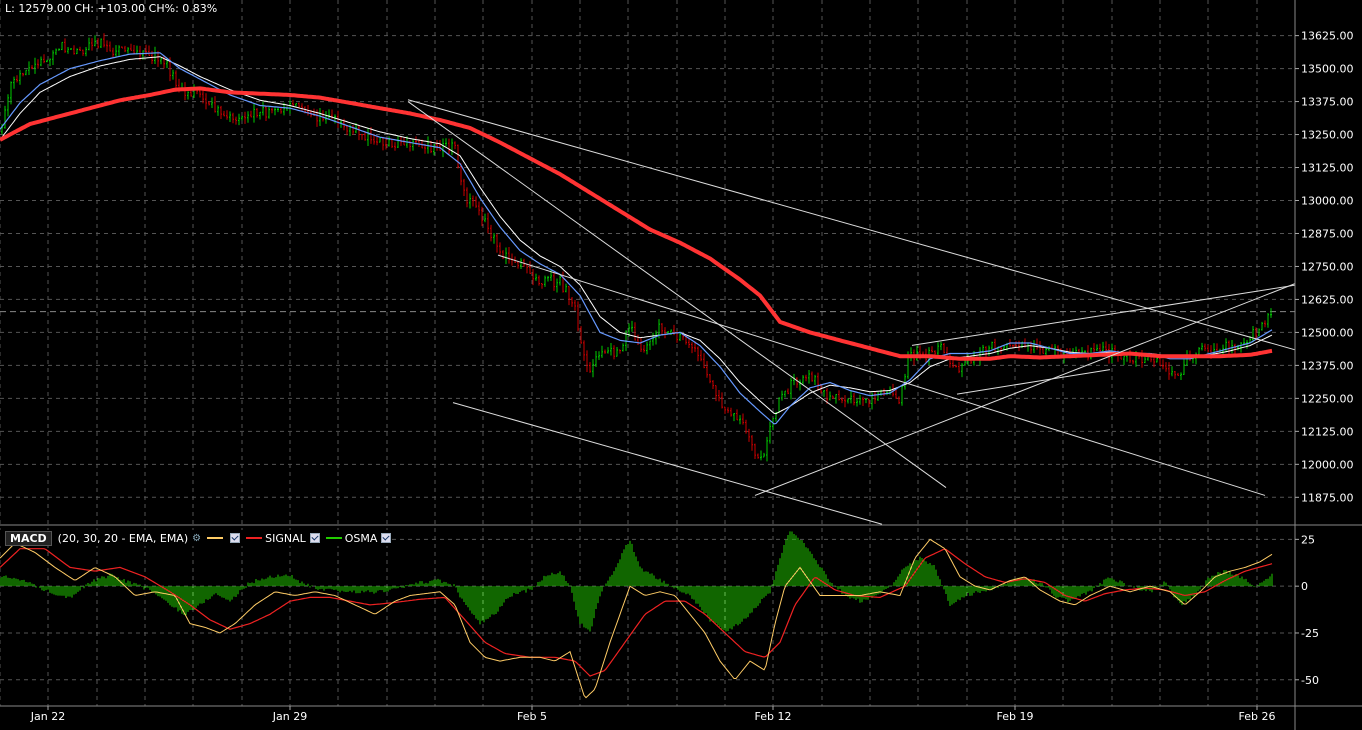 This screenshot has height=730, width=1362. I want to click on macd-y-tick-label: -25, so click(1310, 633).